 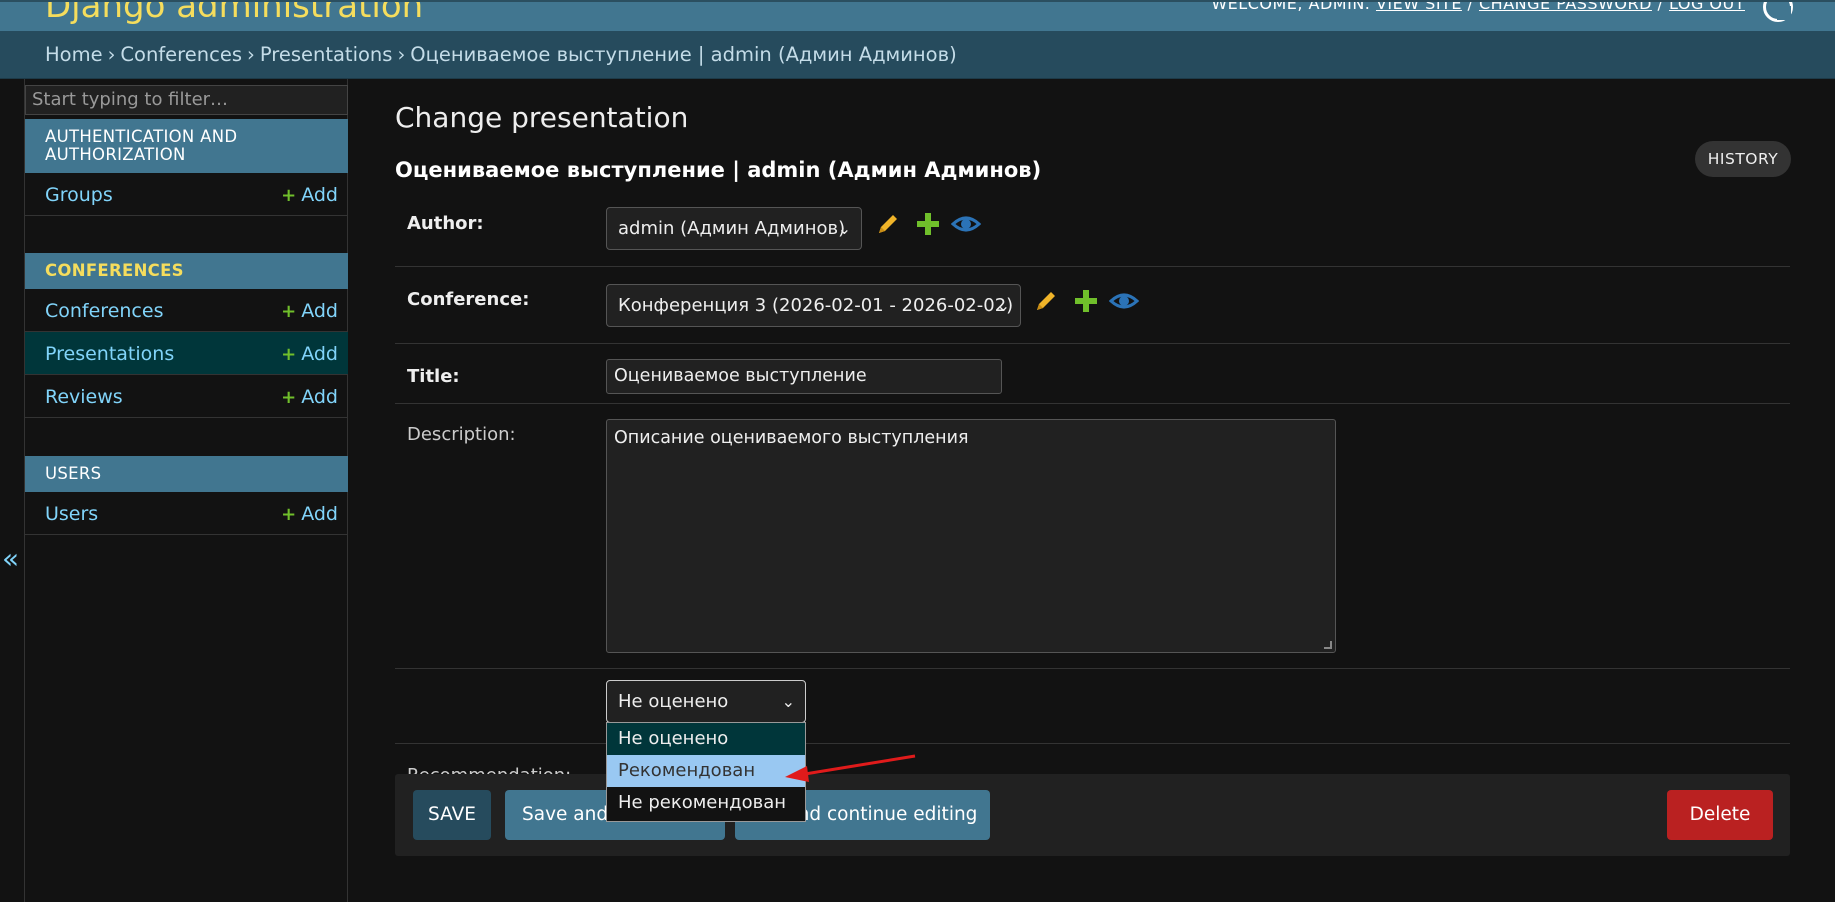 What do you see at coordinates (109, 354) in the screenshot?
I see `sidebar-item-label: Presentations` at bounding box center [109, 354].